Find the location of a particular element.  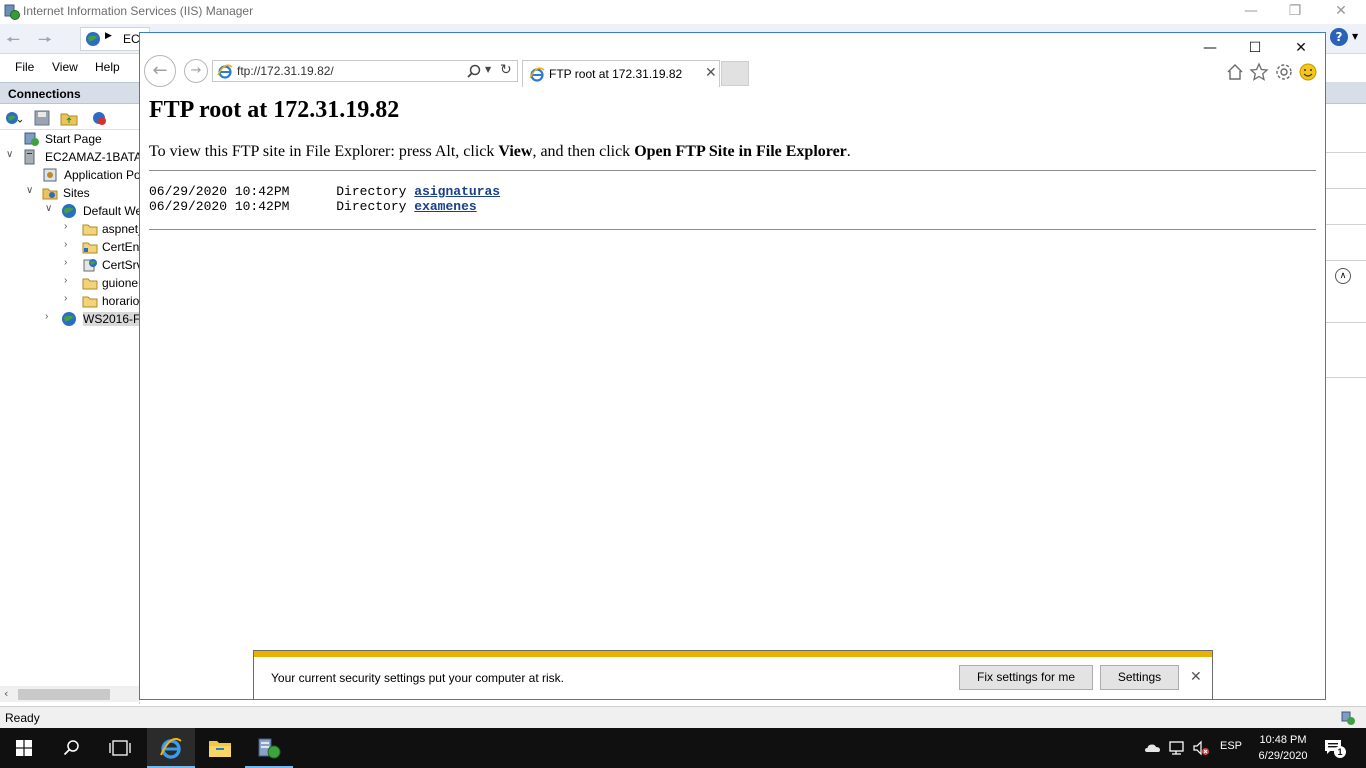

settings-gear-icon is located at coordinates (1284, 72).